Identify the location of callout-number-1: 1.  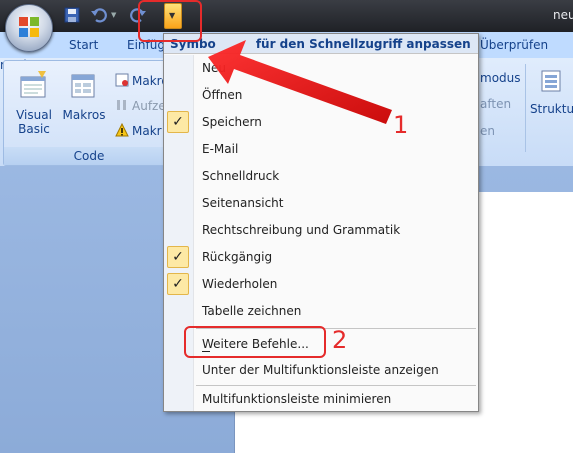
(401, 125).